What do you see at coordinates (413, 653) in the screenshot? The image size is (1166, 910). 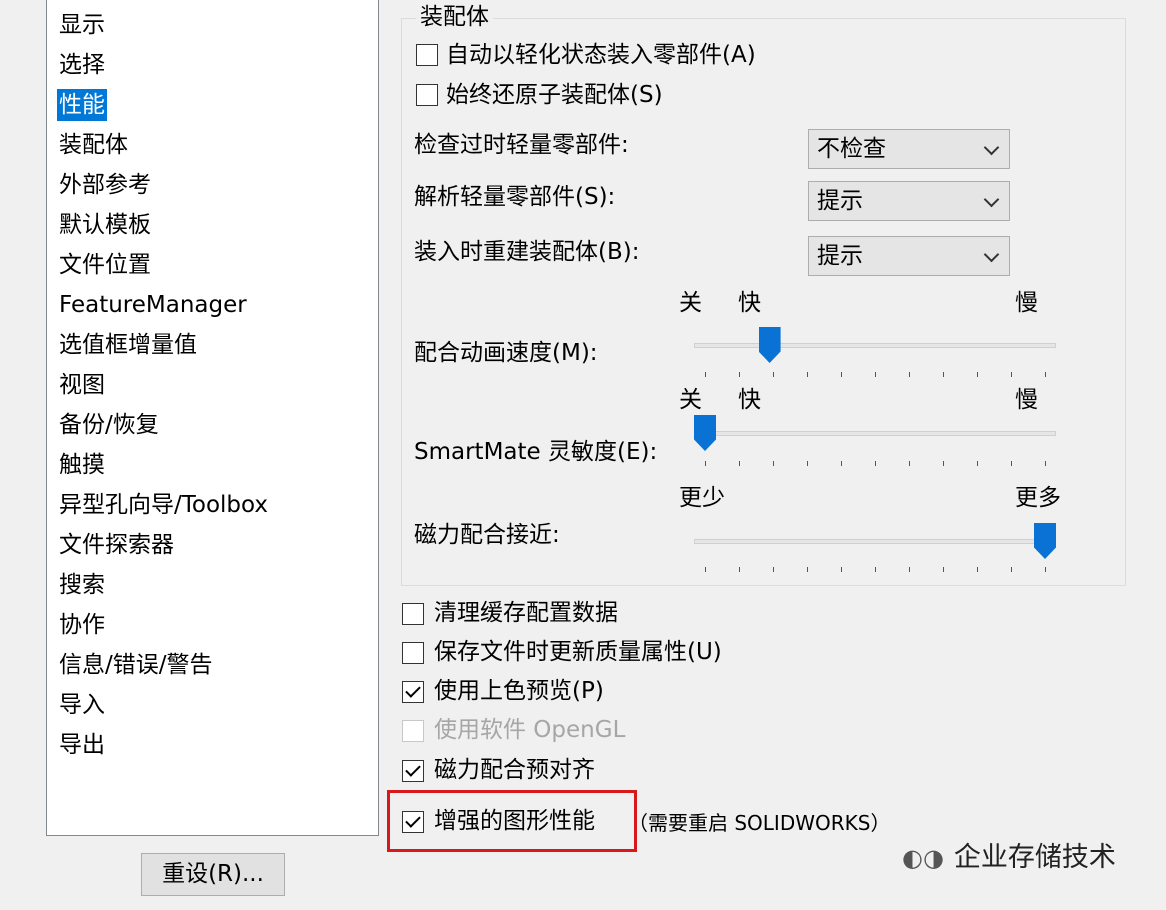 I see `update-mass-checkbox` at bounding box center [413, 653].